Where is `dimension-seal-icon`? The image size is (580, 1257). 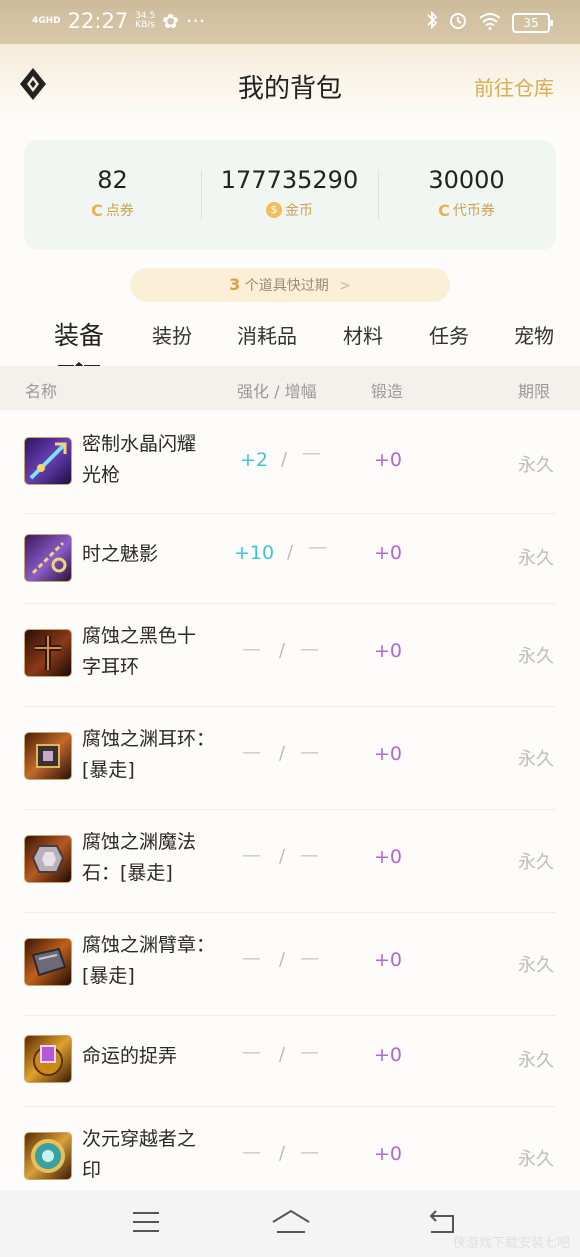
dimension-seal-icon is located at coordinates (48, 1156).